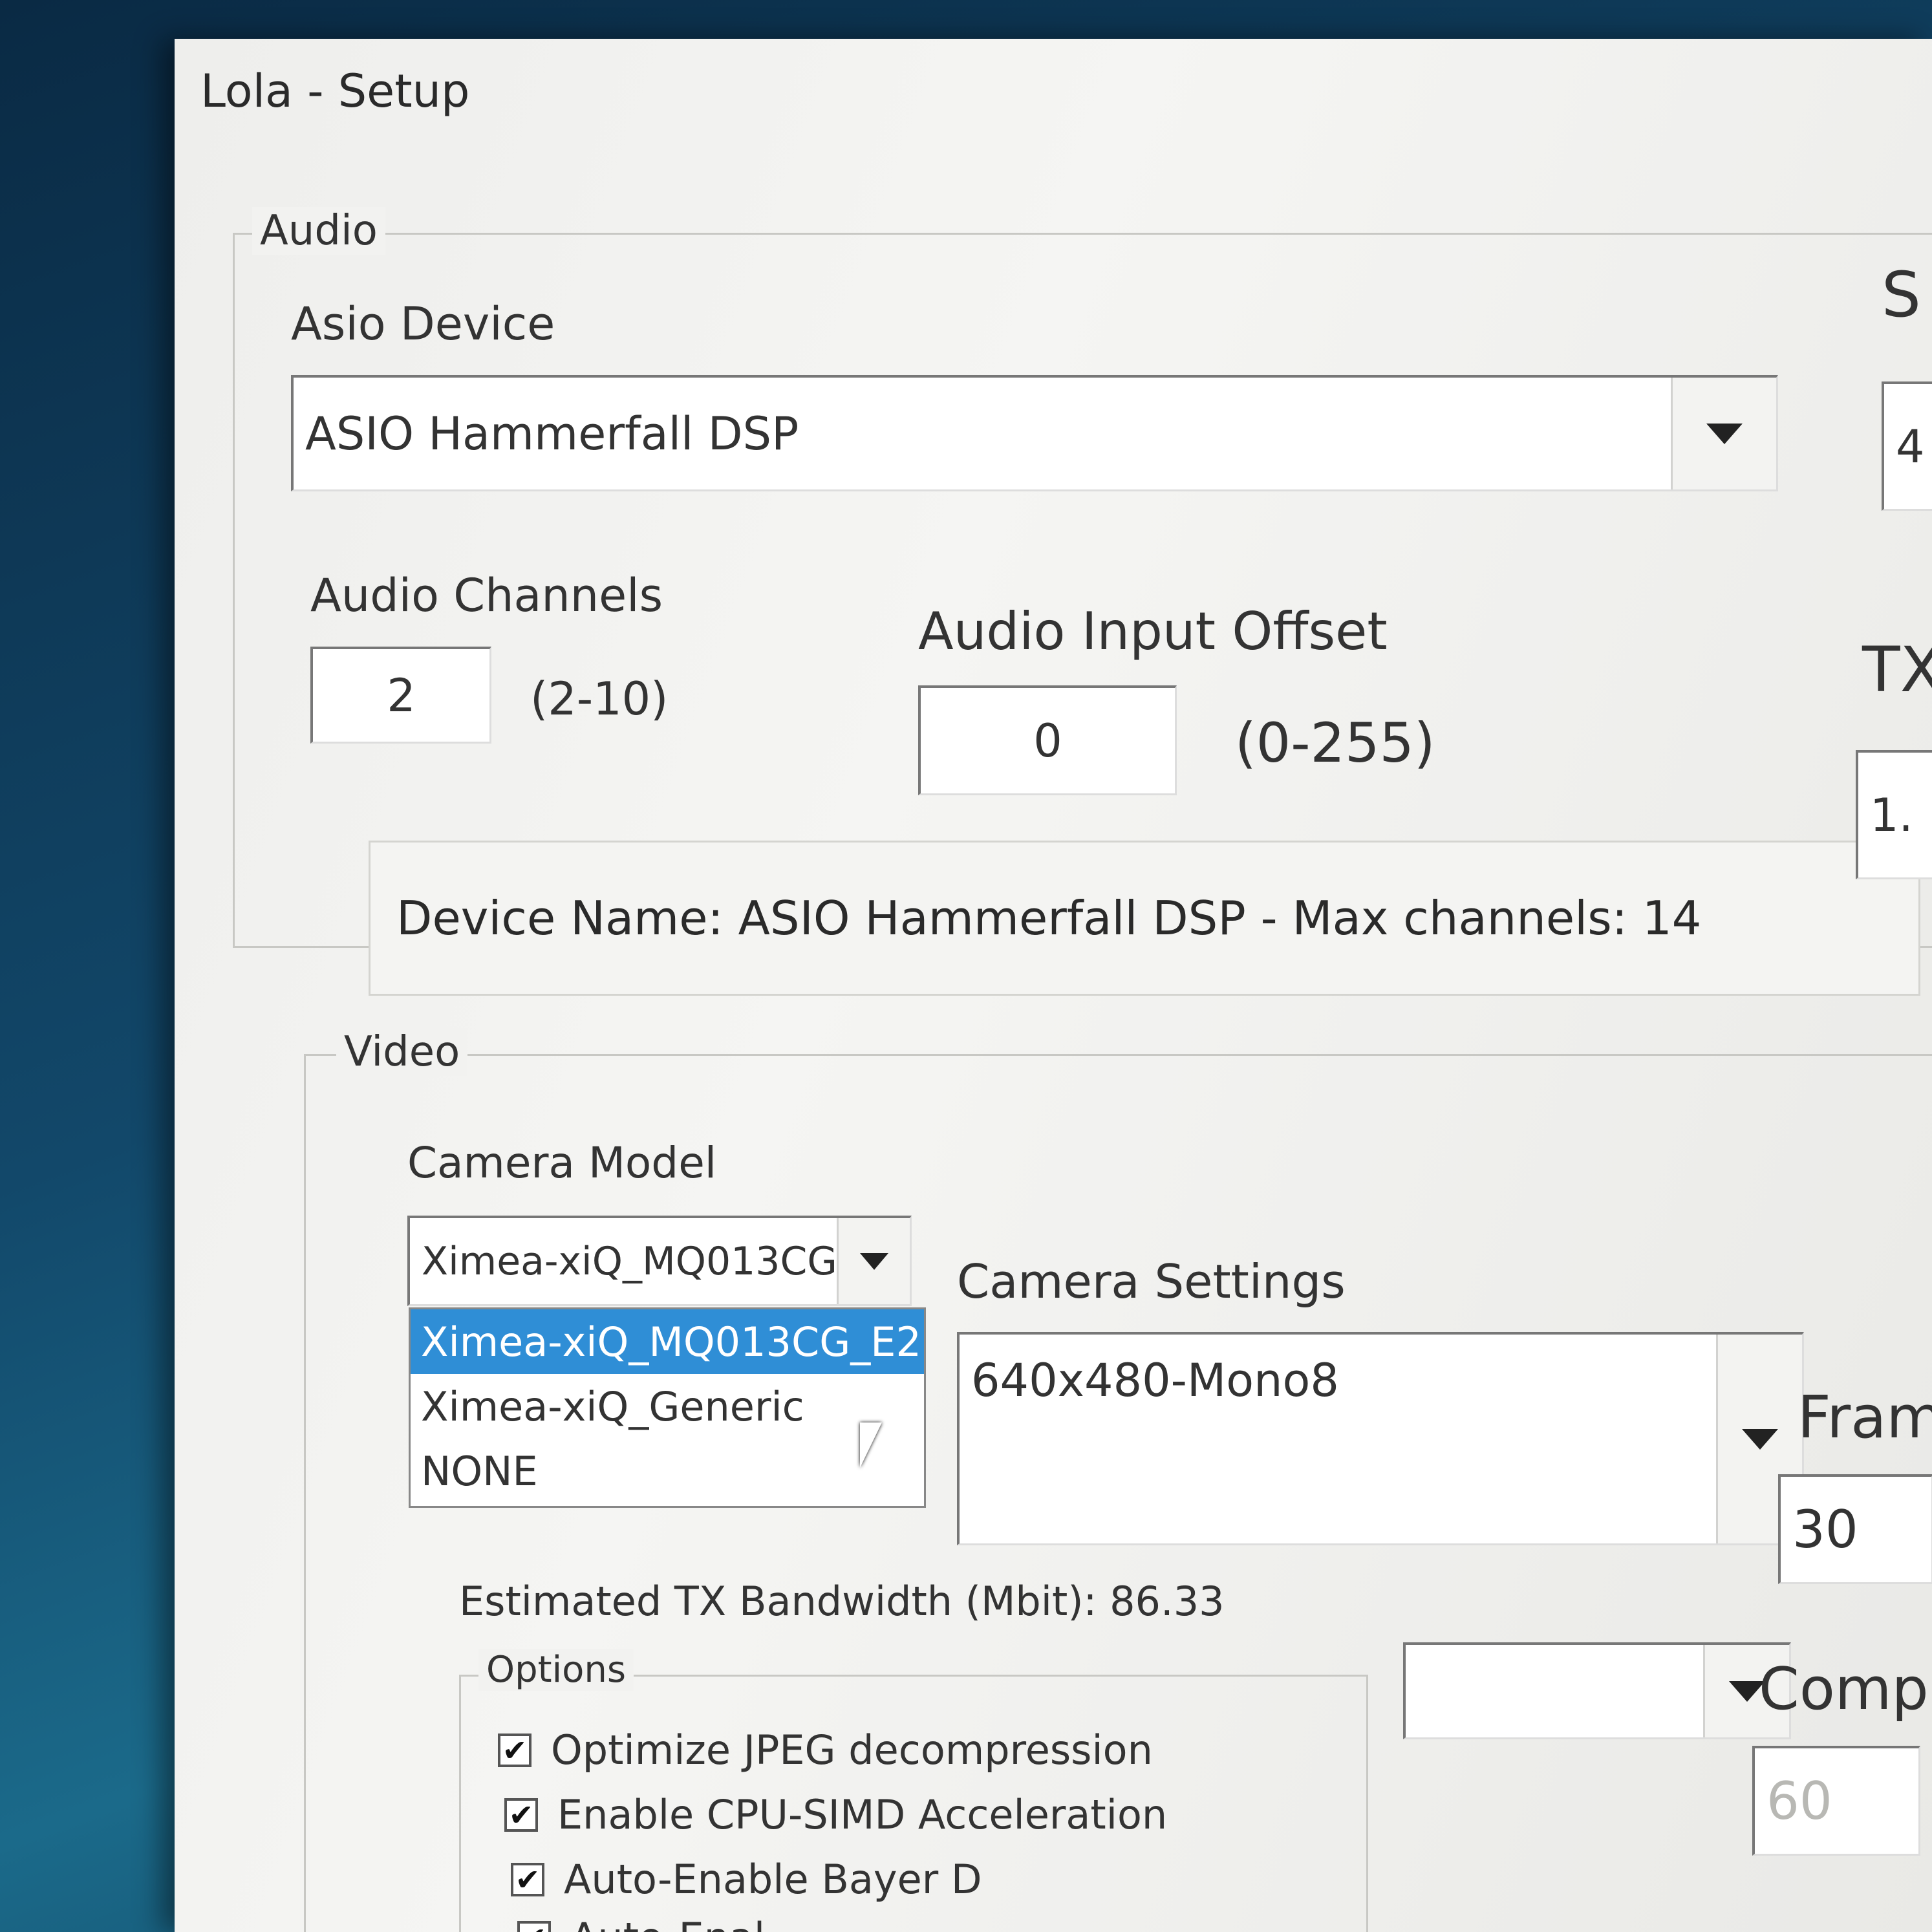  I want to click on option-auto-enable: ✔ Auto-Enal, so click(641, 1923).